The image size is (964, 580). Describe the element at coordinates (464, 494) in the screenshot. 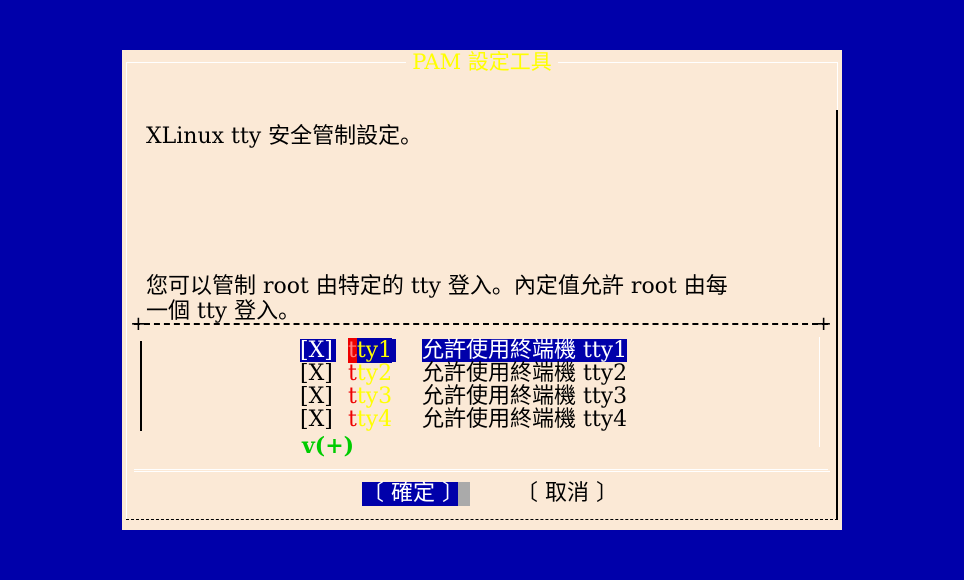

I see `ok-button-cursor` at that location.